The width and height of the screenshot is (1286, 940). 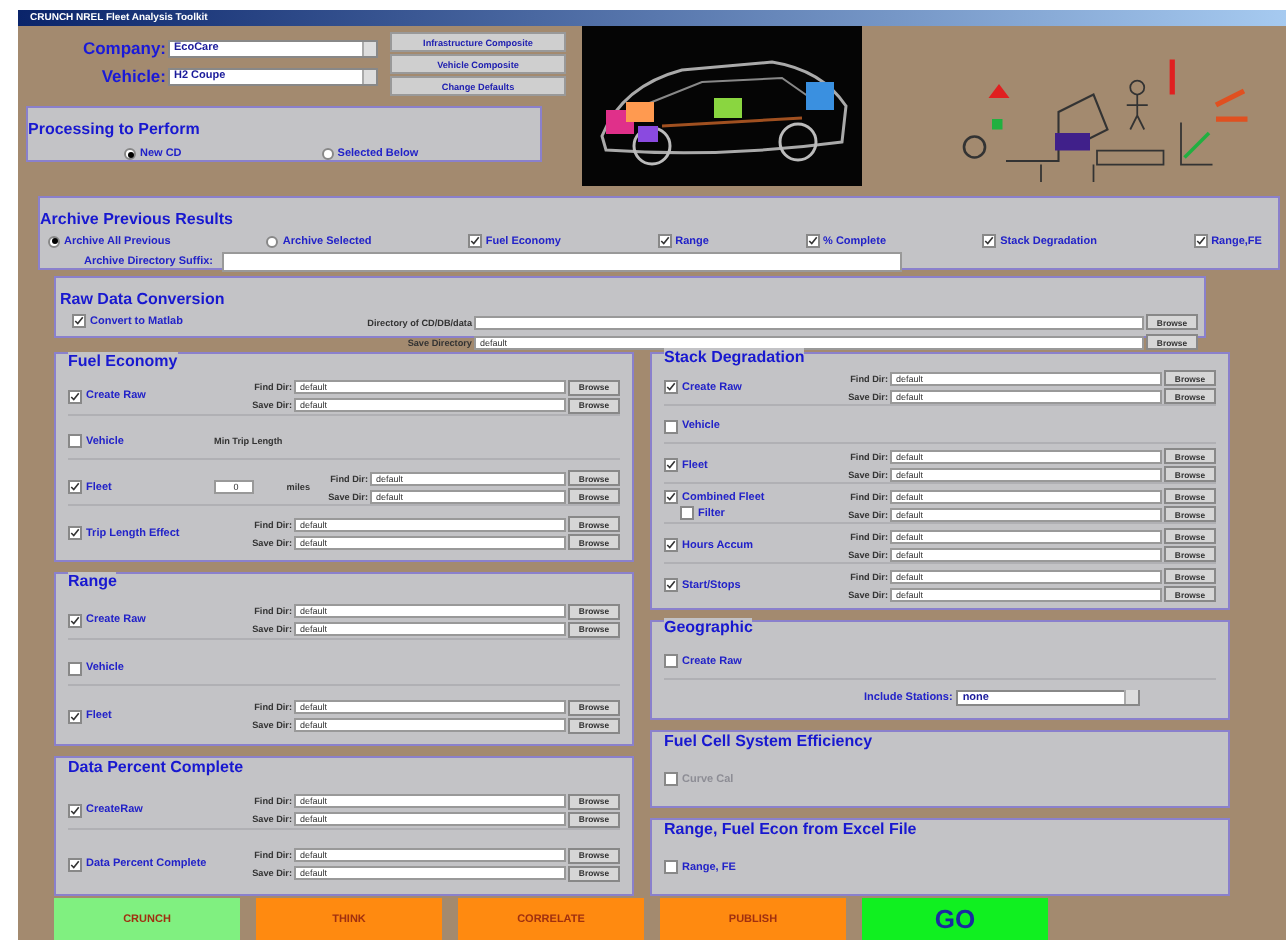 What do you see at coordinates (768, 740) in the screenshot?
I see `group-title: Fuel Cell System Efficiency` at bounding box center [768, 740].